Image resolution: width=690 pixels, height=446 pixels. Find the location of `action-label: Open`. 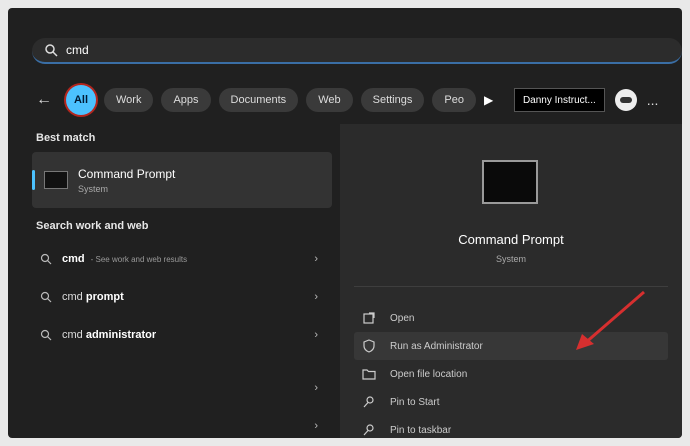

action-label: Open is located at coordinates (402, 318).